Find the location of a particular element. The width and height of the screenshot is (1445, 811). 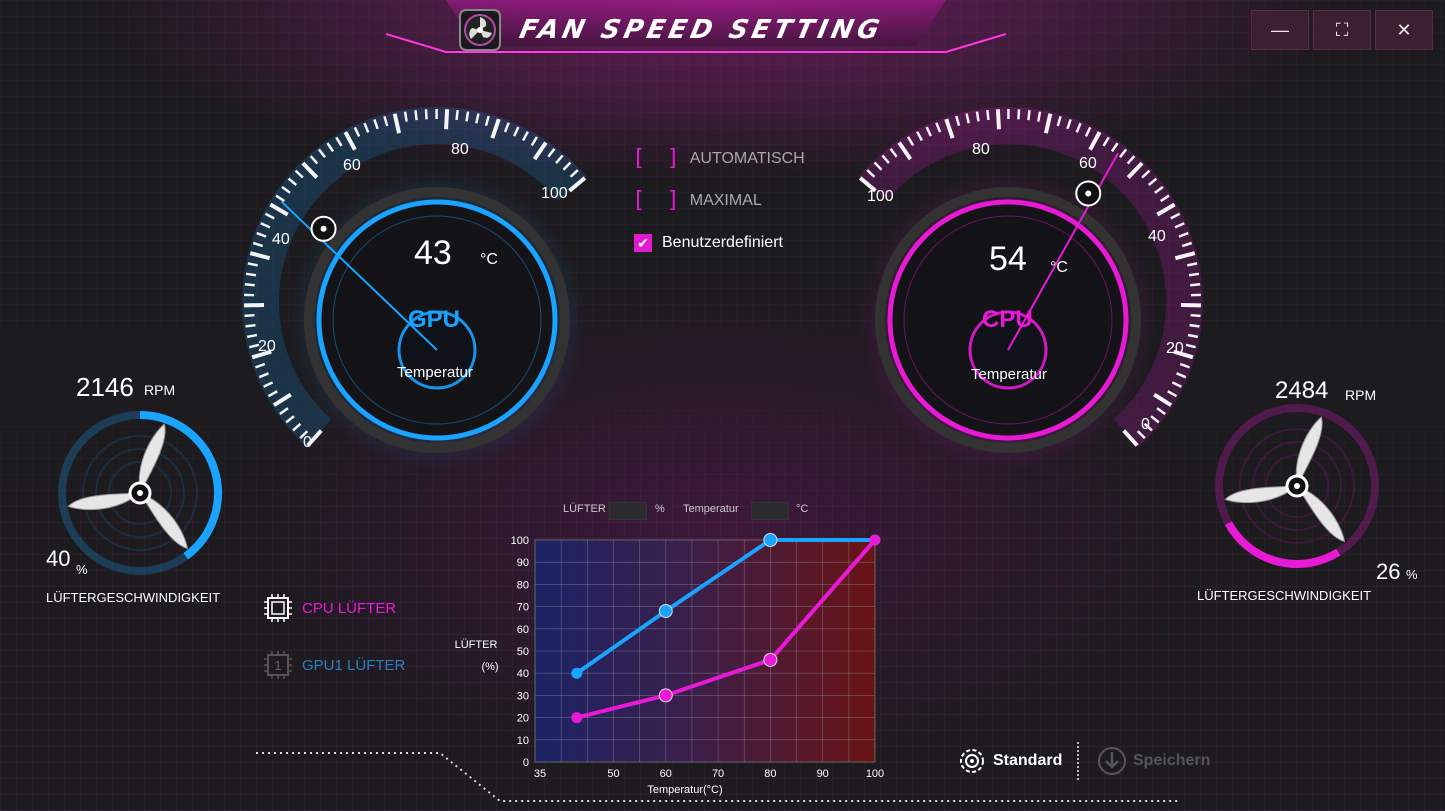

tab-cpu-fan-label: CPU LÜFTER is located at coordinates (349, 608).